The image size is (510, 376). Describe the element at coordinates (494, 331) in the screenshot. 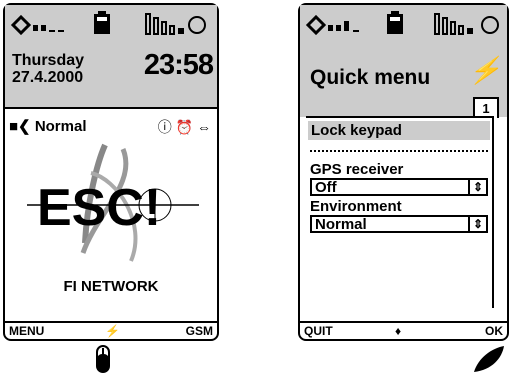

I see `softkey-ok: OK` at that location.